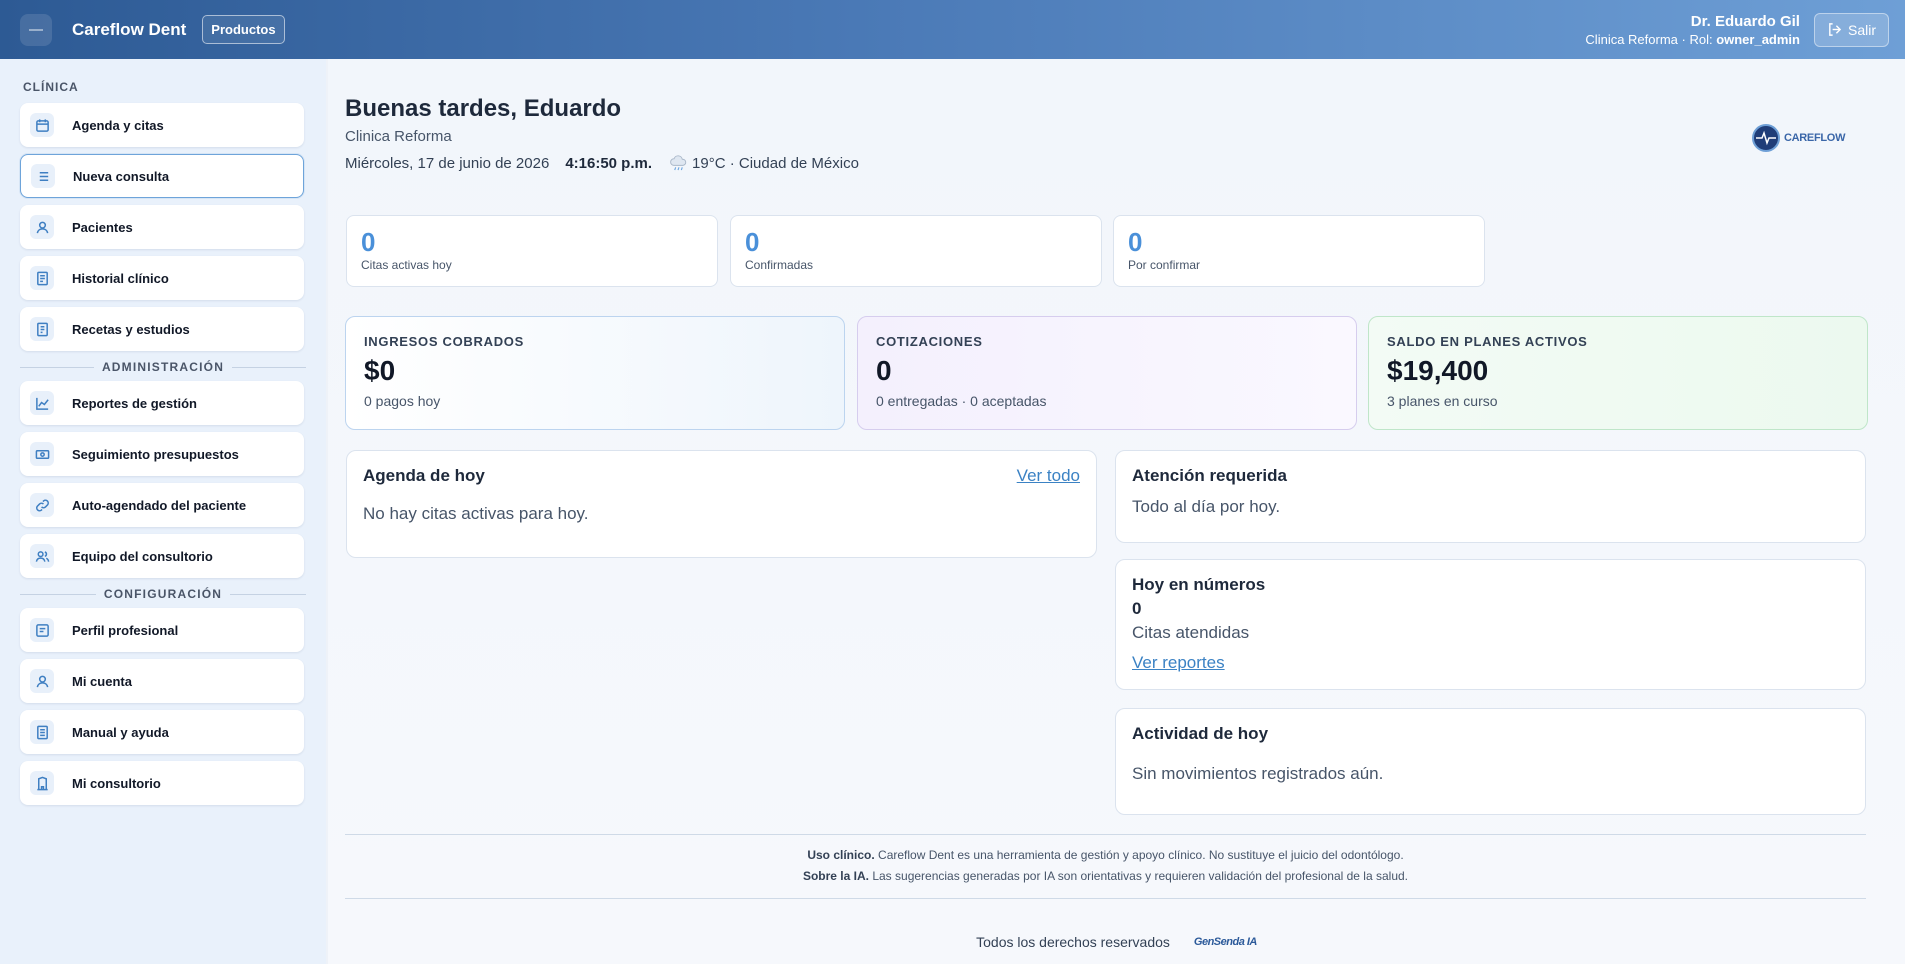 The image size is (1905, 964). I want to click on stat-card-citas-activas: 0 Citas activas hoy, so click(532, 251).